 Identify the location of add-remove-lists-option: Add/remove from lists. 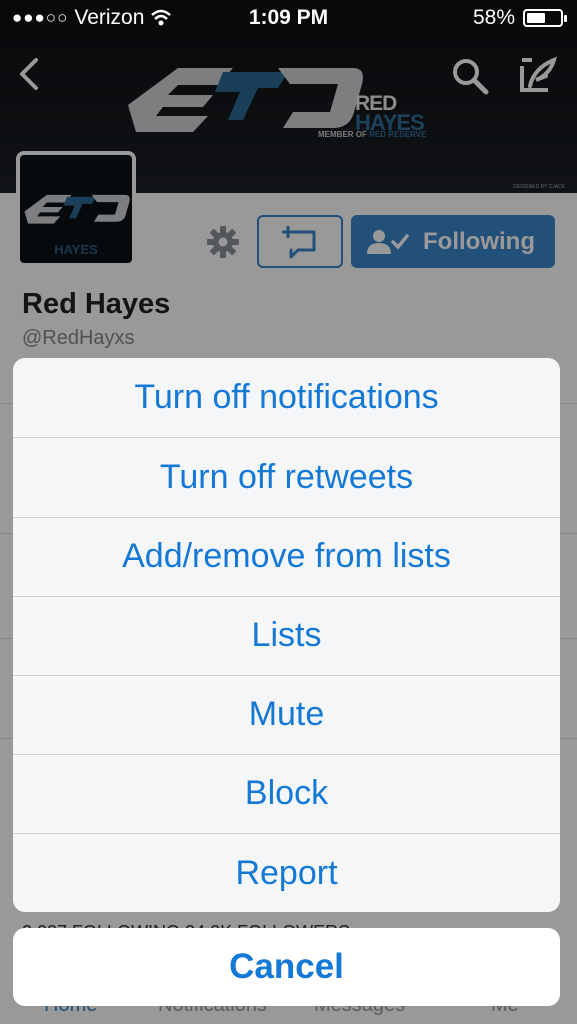
(286, 556).